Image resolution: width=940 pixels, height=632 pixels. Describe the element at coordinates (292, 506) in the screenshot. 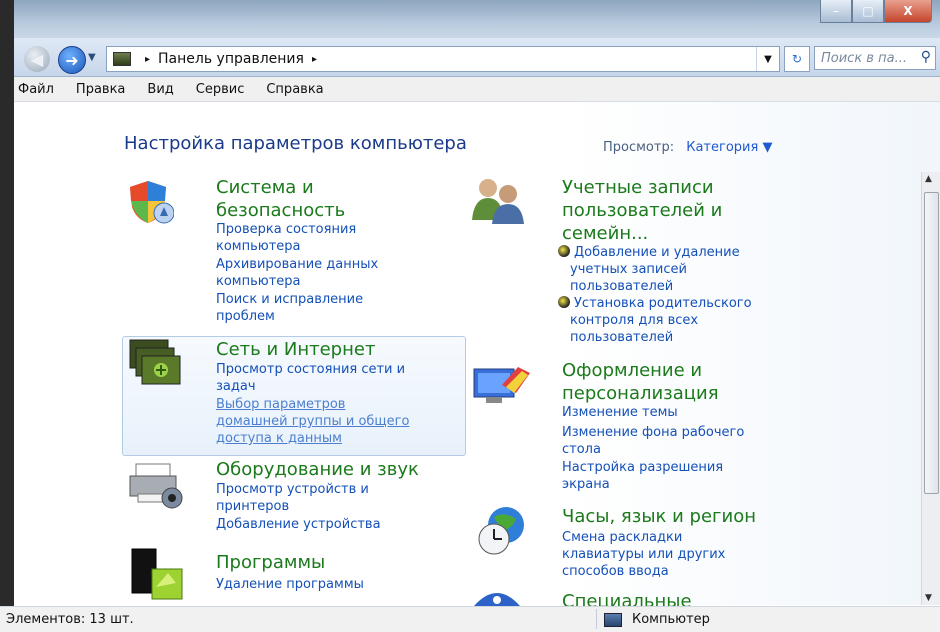

I see `link-line: принтеров` at that location.